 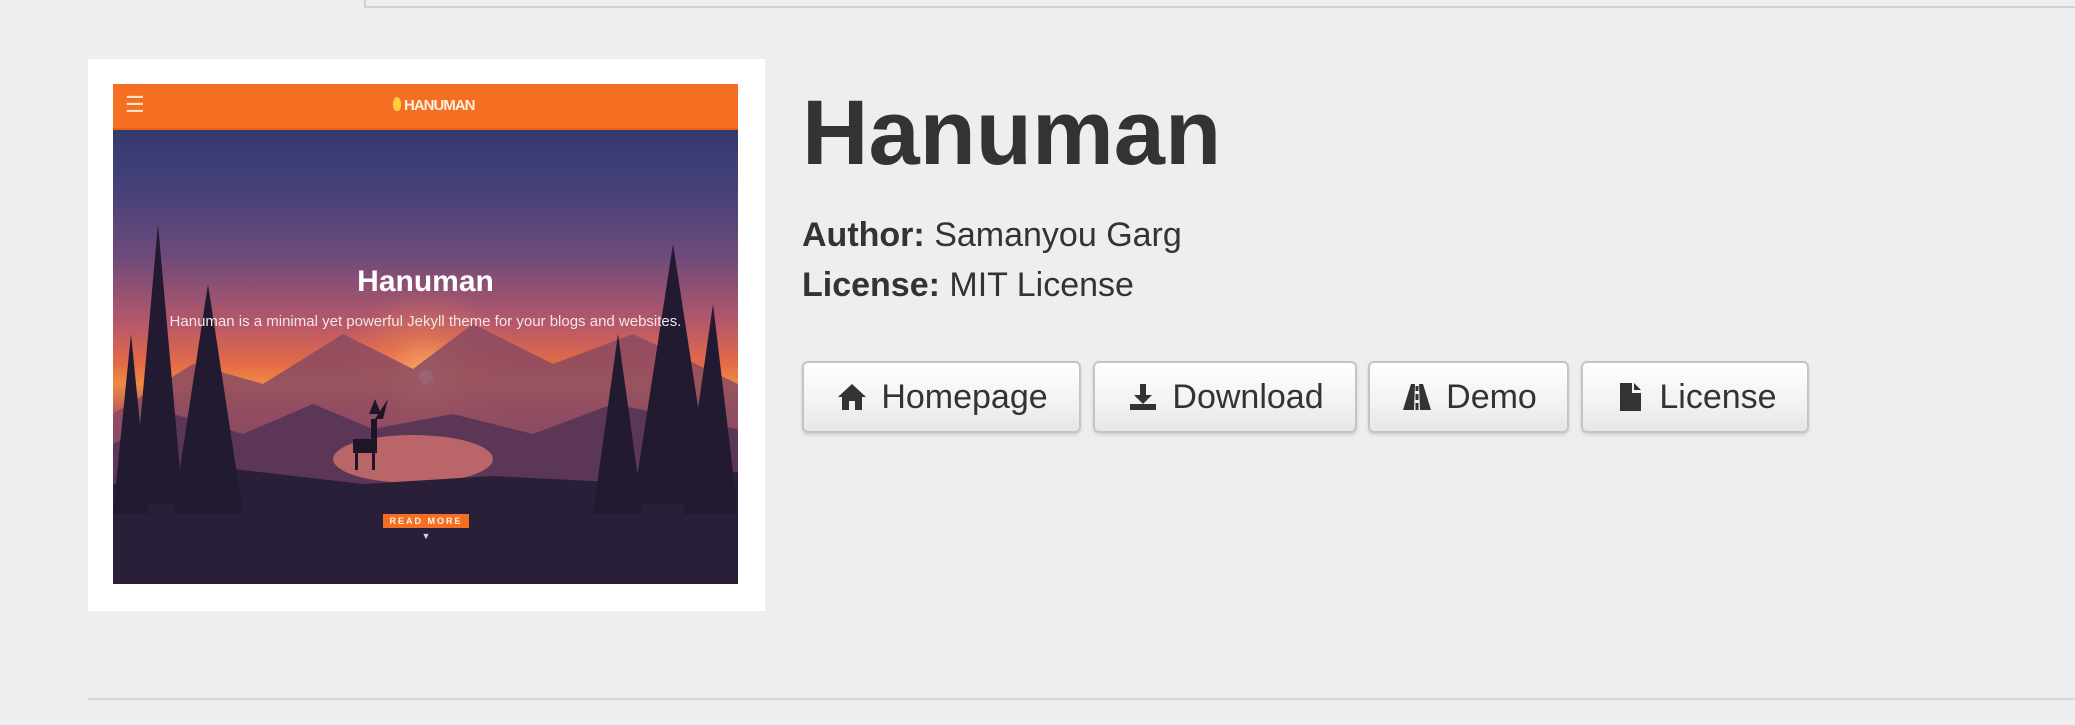 I want to click on chevron-down-icon: ▼, so click(x=426, y=536).